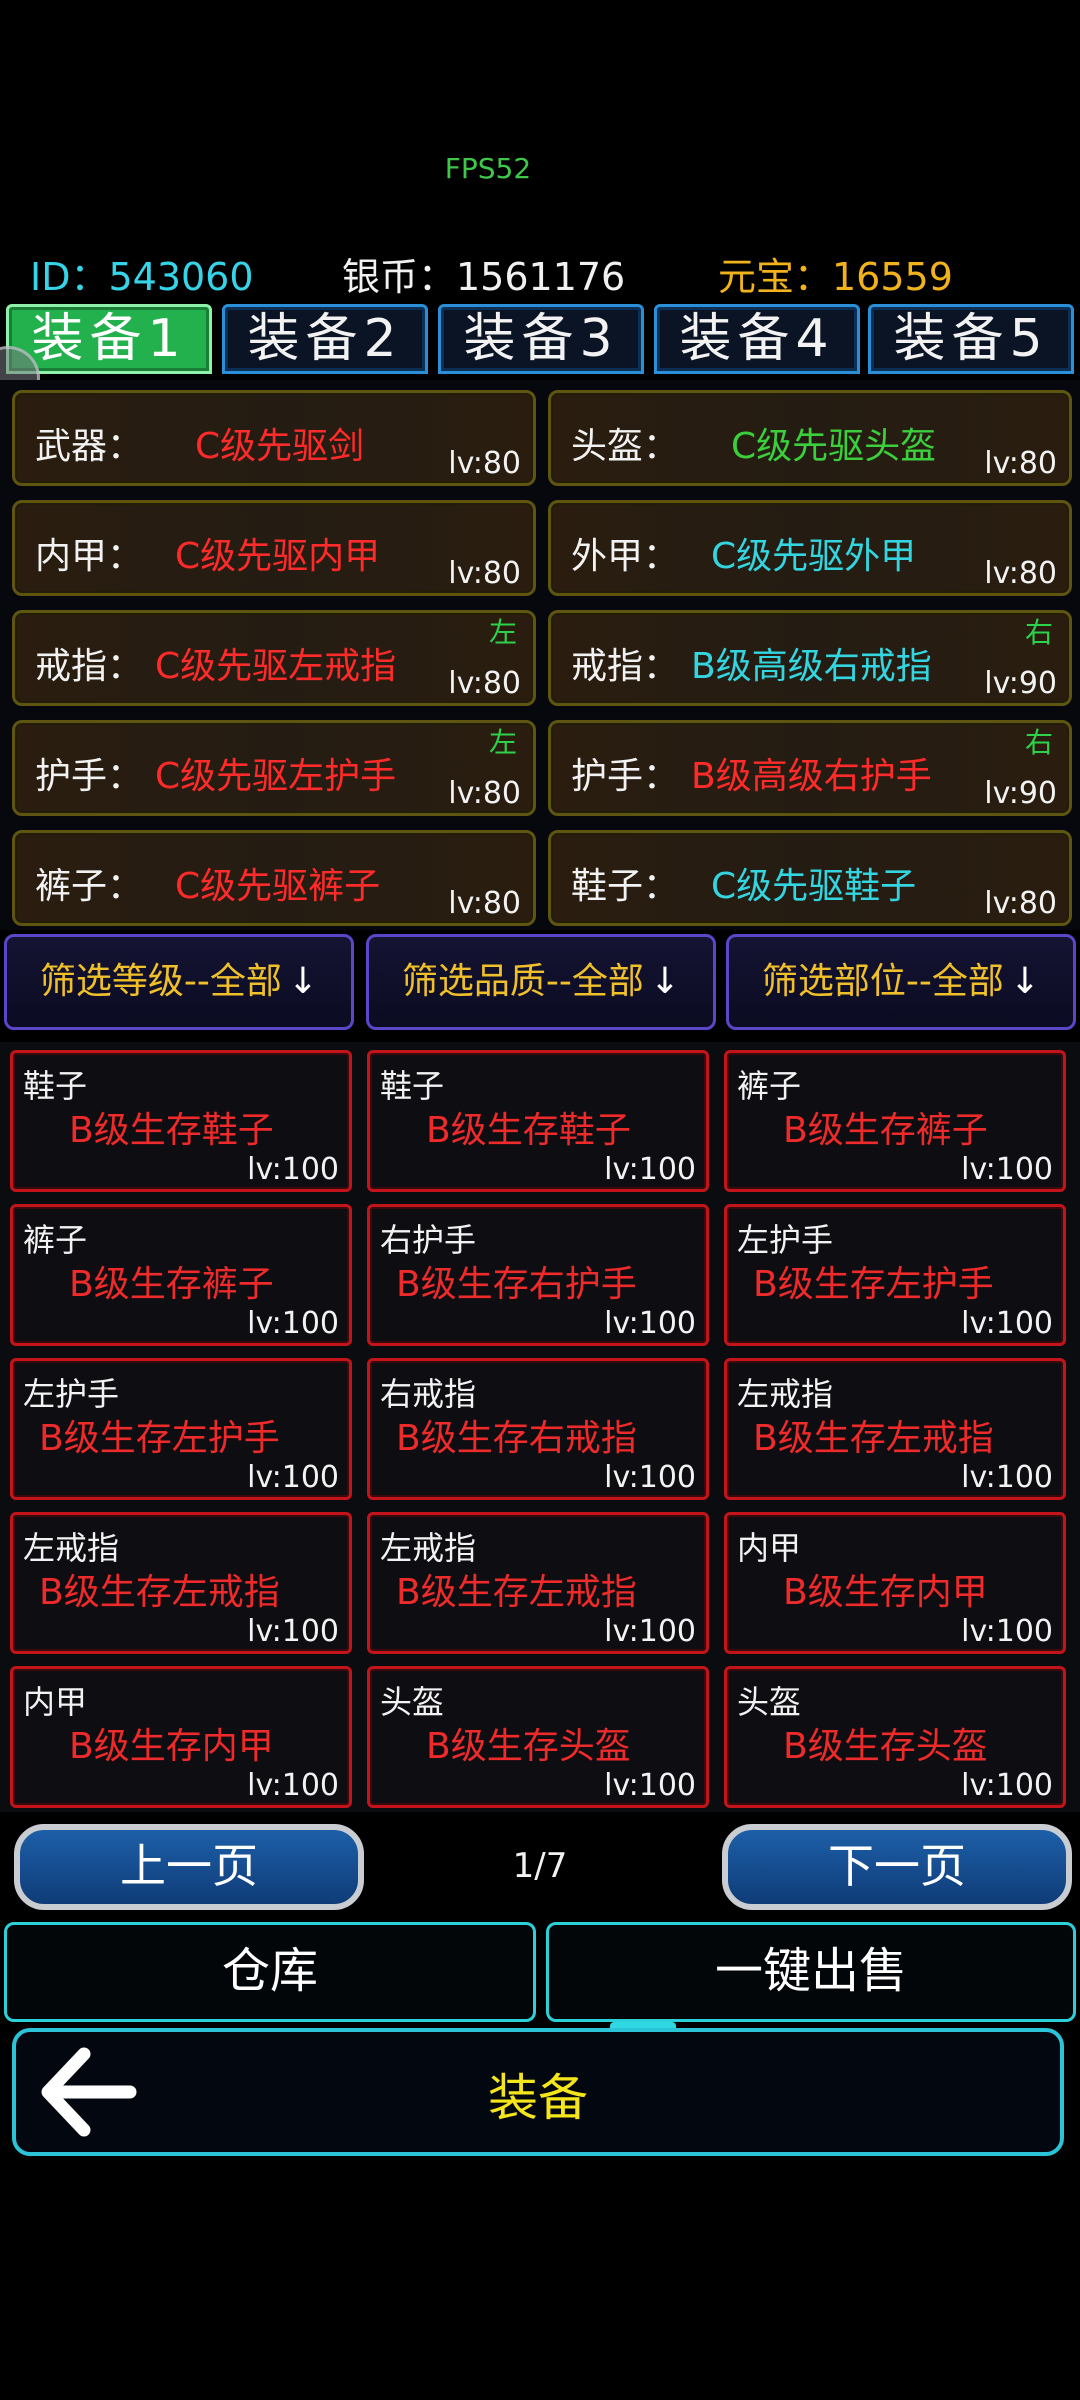  What do you see at coordinates (540, 1866) in the screenshot?
I see `page-indicator: 1/7` at bounding box center [540, 1866].